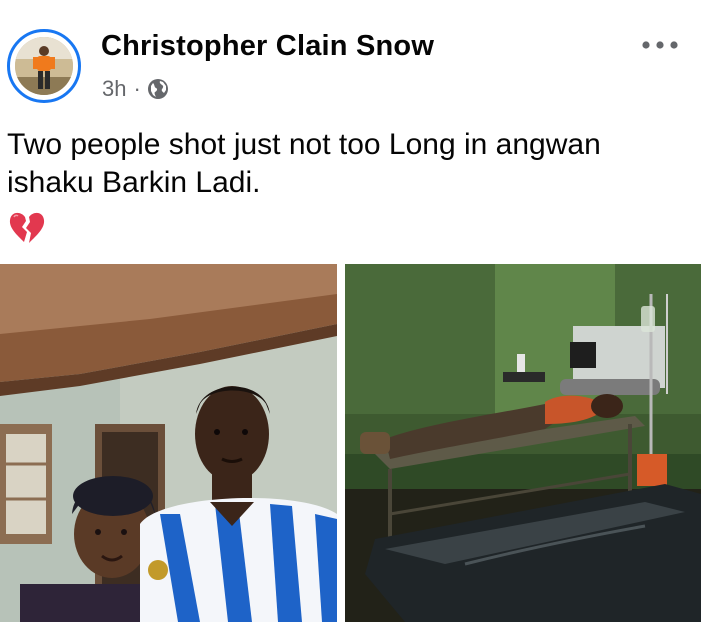 The width and height of the screenshot is (701, 634). Describe the element at coordinates (158, 89) in the screenshot. I see `globe-icon` at that location.